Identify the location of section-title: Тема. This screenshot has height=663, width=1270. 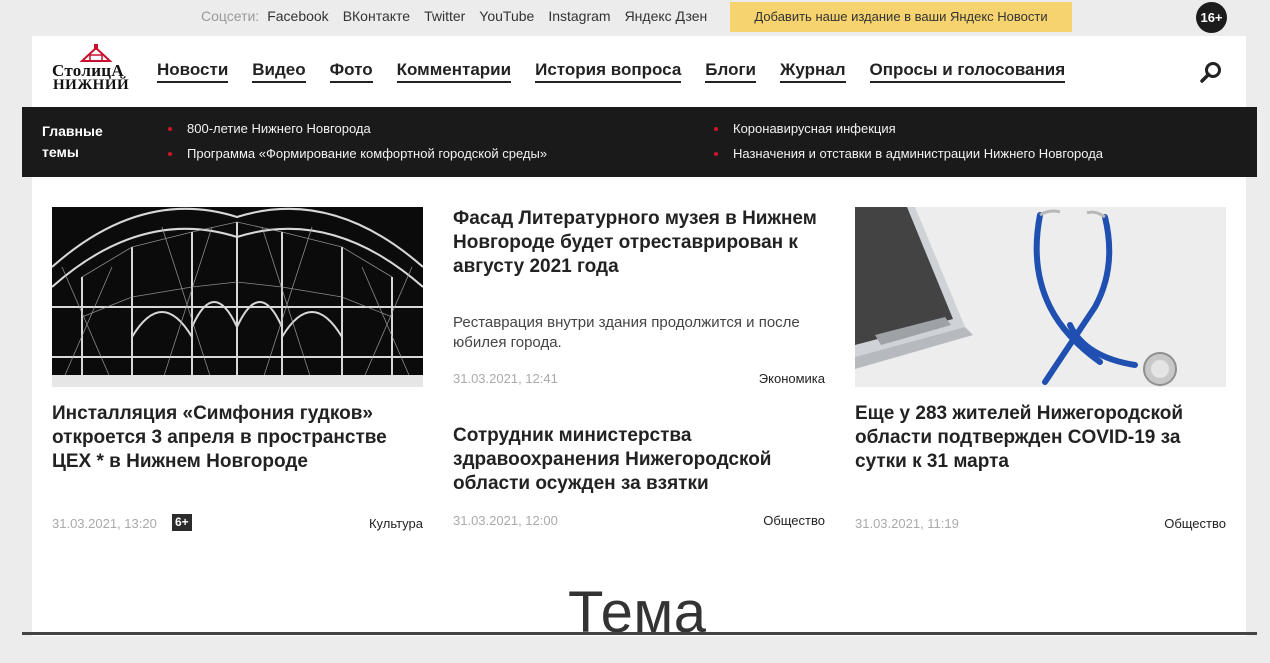
(637, 612).